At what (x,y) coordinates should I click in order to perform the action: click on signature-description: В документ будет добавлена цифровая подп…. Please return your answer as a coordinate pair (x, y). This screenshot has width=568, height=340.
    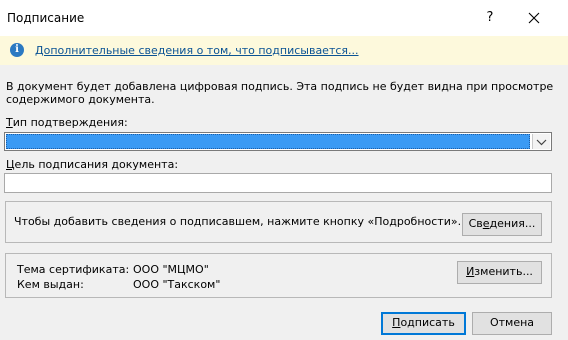
    Looking at the image, I should click on (280, 93).